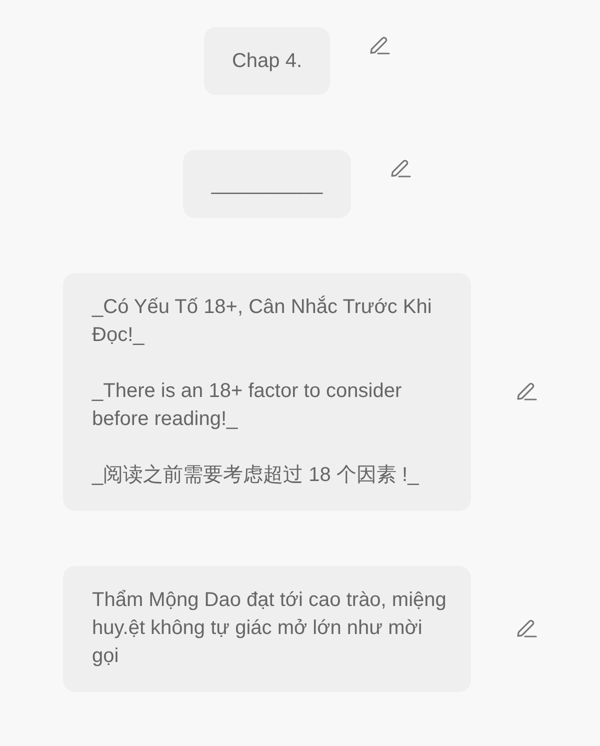 The width and height of the screenshot is (600, 746). Describe the element at coordinates (267, 61) in the screenshot. I see `note-bubble: Chap 4.` at that location.